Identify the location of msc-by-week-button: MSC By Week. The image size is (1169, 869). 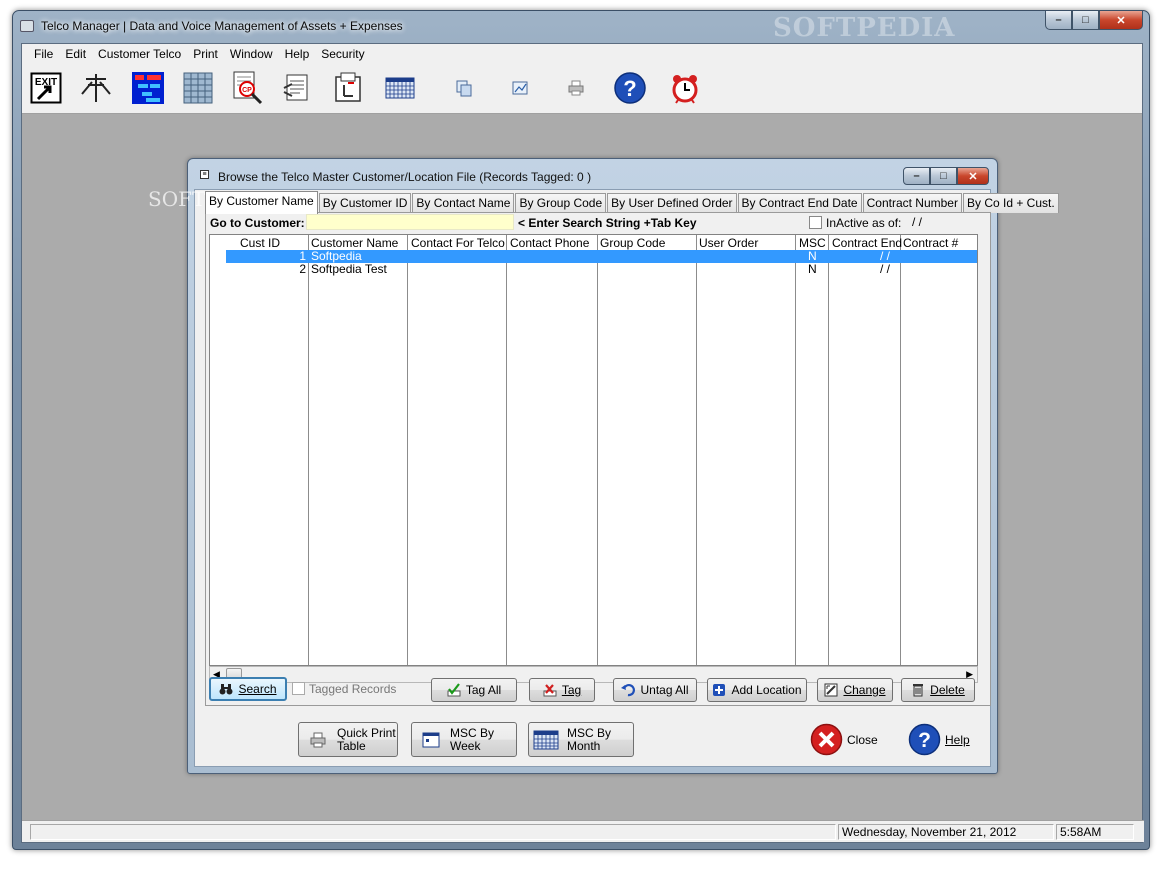
(464, 739).